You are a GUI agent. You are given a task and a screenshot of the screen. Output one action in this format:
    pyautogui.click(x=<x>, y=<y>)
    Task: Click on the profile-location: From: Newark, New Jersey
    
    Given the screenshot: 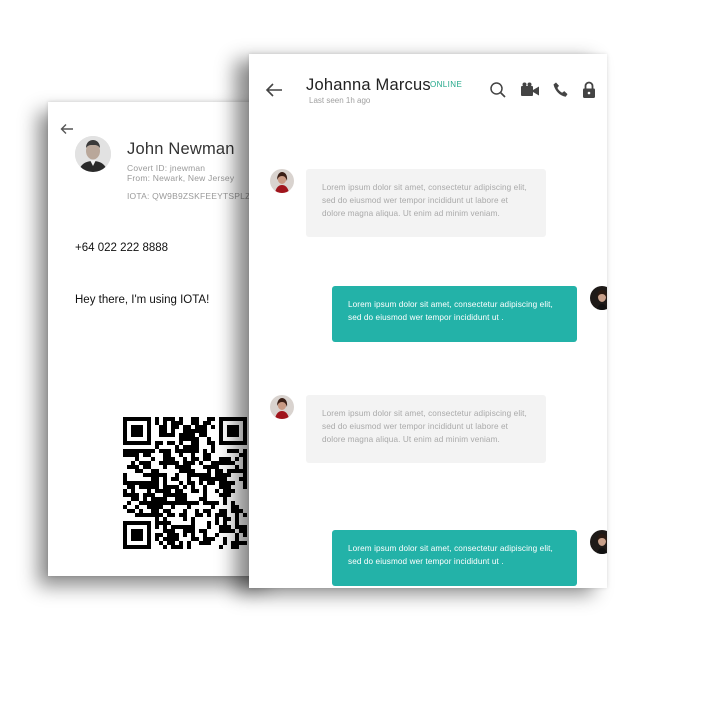 What is the action you would take?
    pyautogui.click(x=181, y=178)
    